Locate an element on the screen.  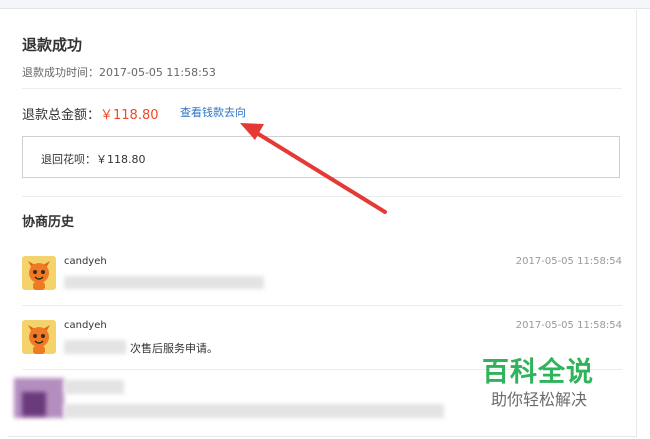
top-toolbar-strip is located at coordinates (325, 4).